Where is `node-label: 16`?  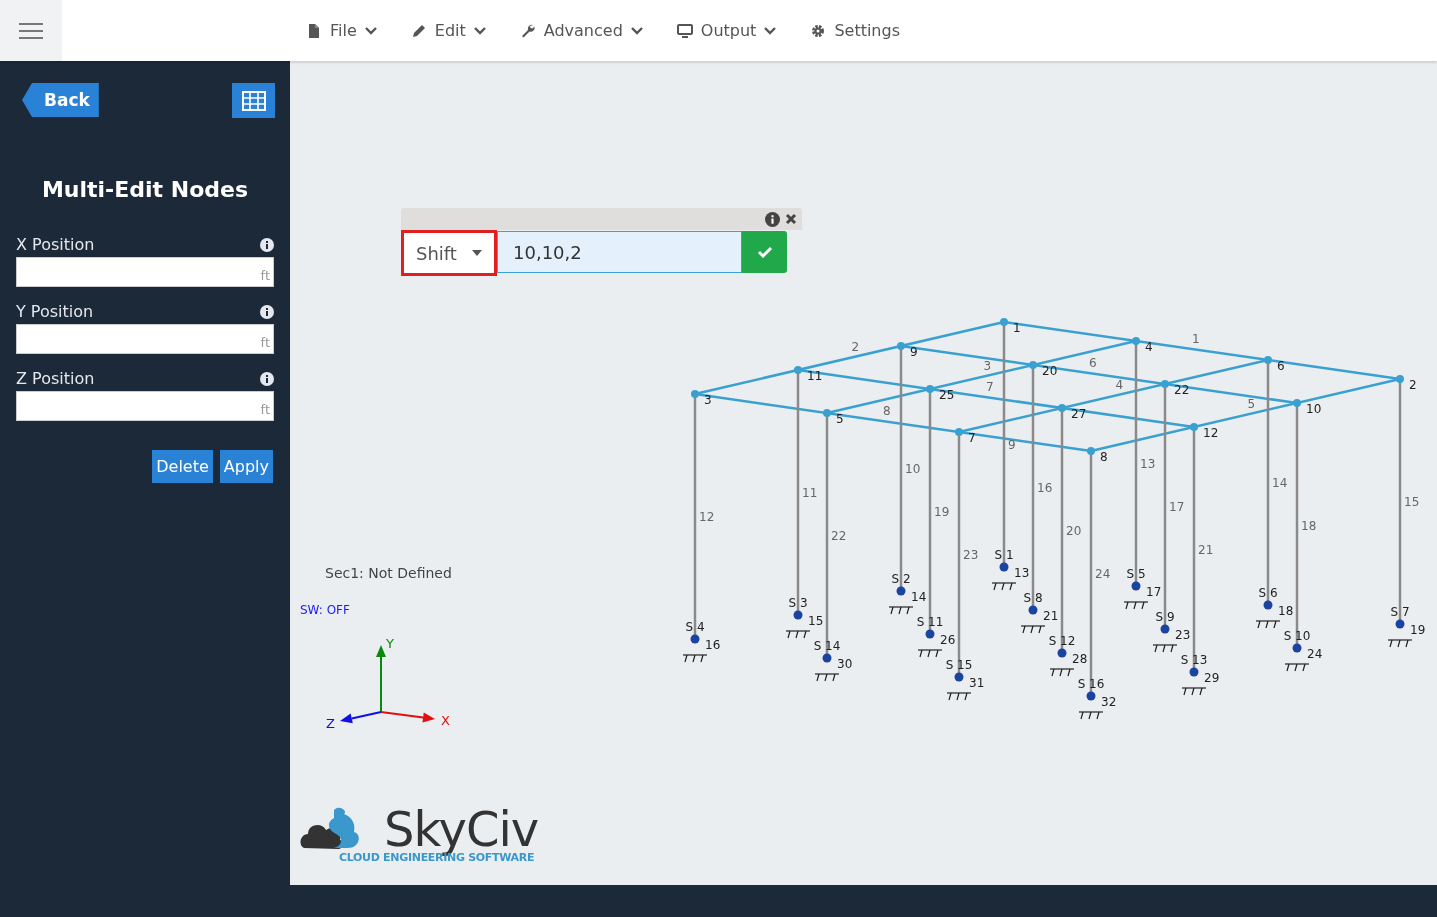
node-label: 16 is located at coordinates (713, 645).